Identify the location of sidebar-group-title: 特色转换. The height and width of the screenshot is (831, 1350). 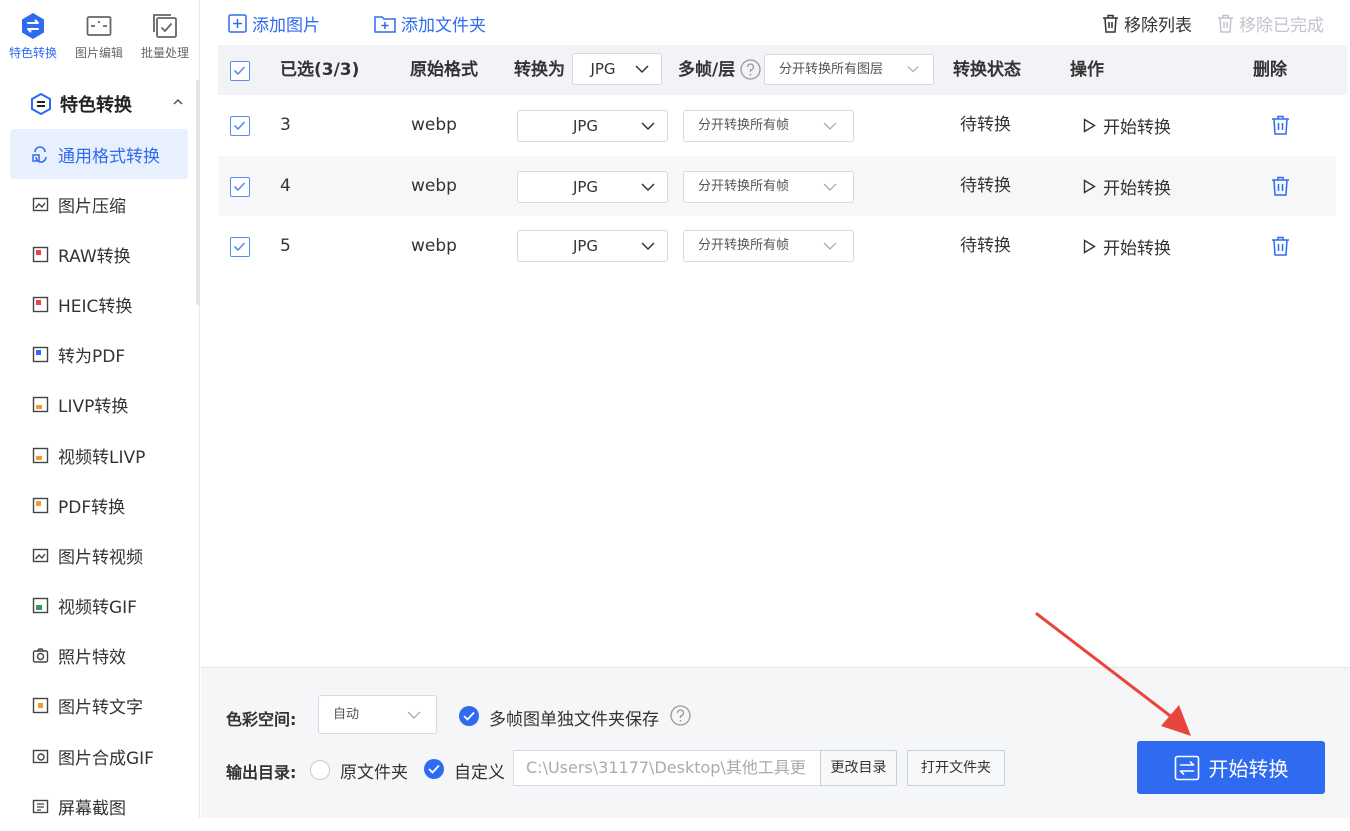
(100, 104).